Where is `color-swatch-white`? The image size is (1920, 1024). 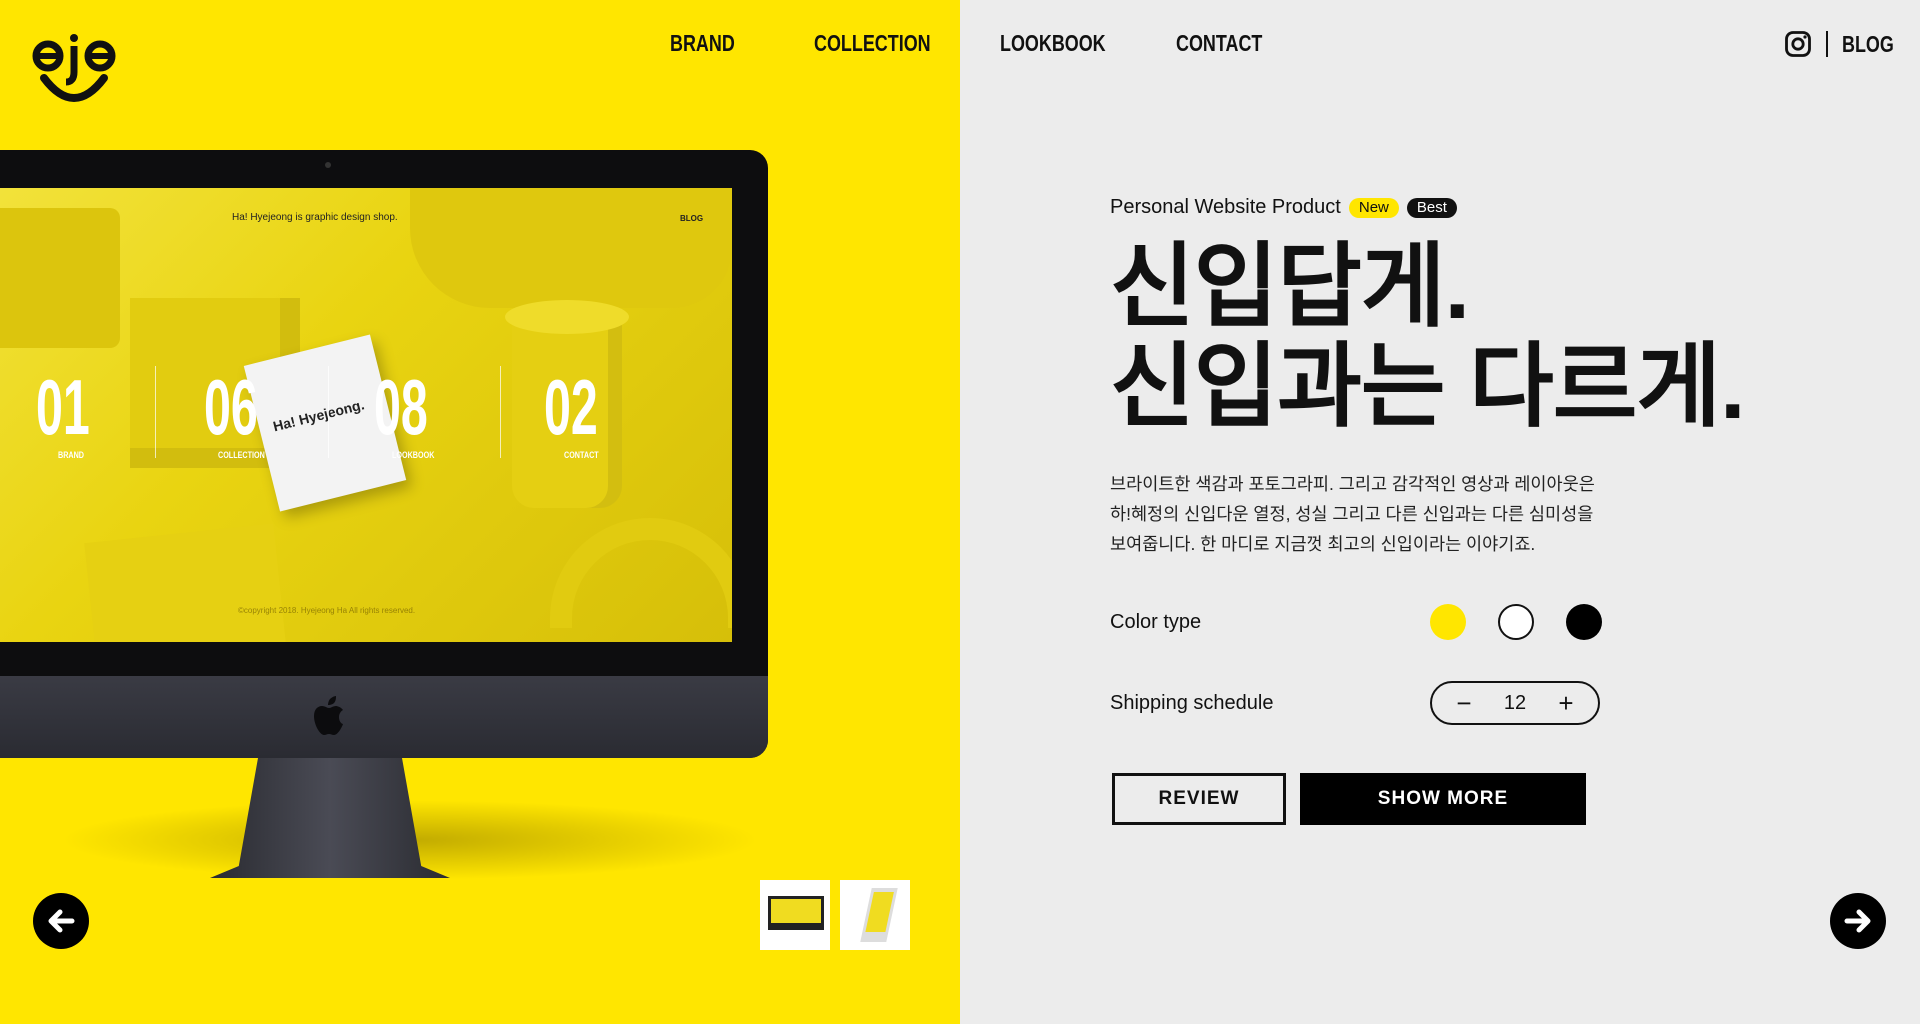
color-swatch-white is located at coordinates (1516, 622).